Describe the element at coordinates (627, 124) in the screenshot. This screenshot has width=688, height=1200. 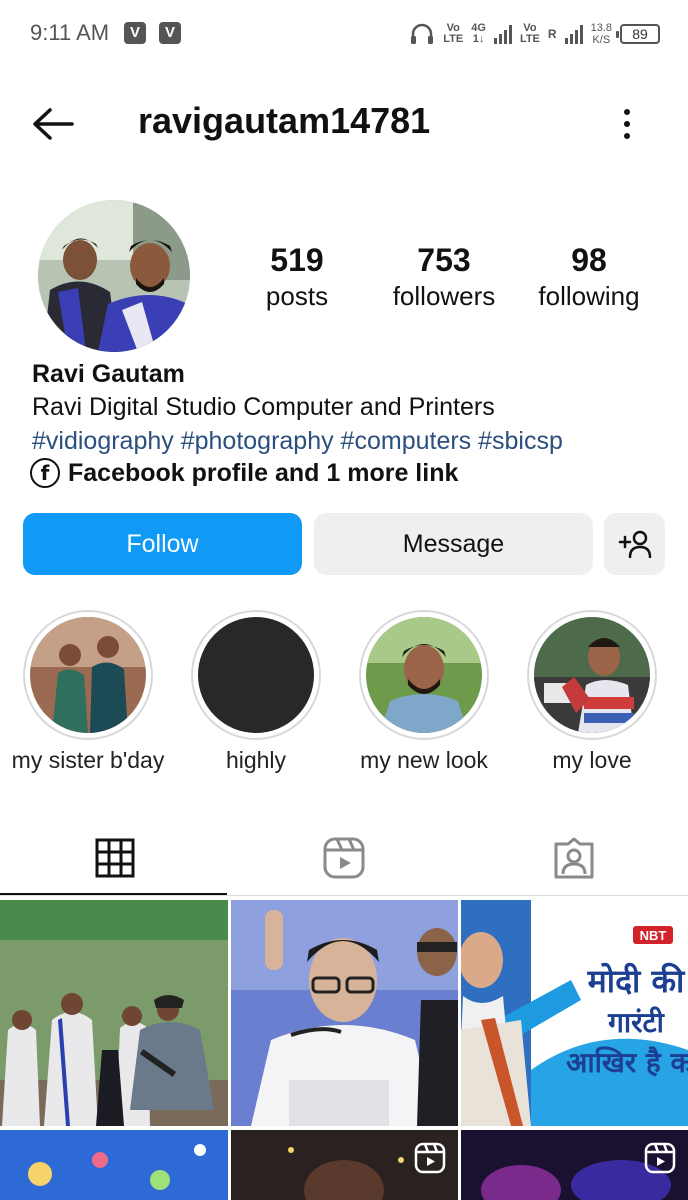
I see `more-options-button` at that location.